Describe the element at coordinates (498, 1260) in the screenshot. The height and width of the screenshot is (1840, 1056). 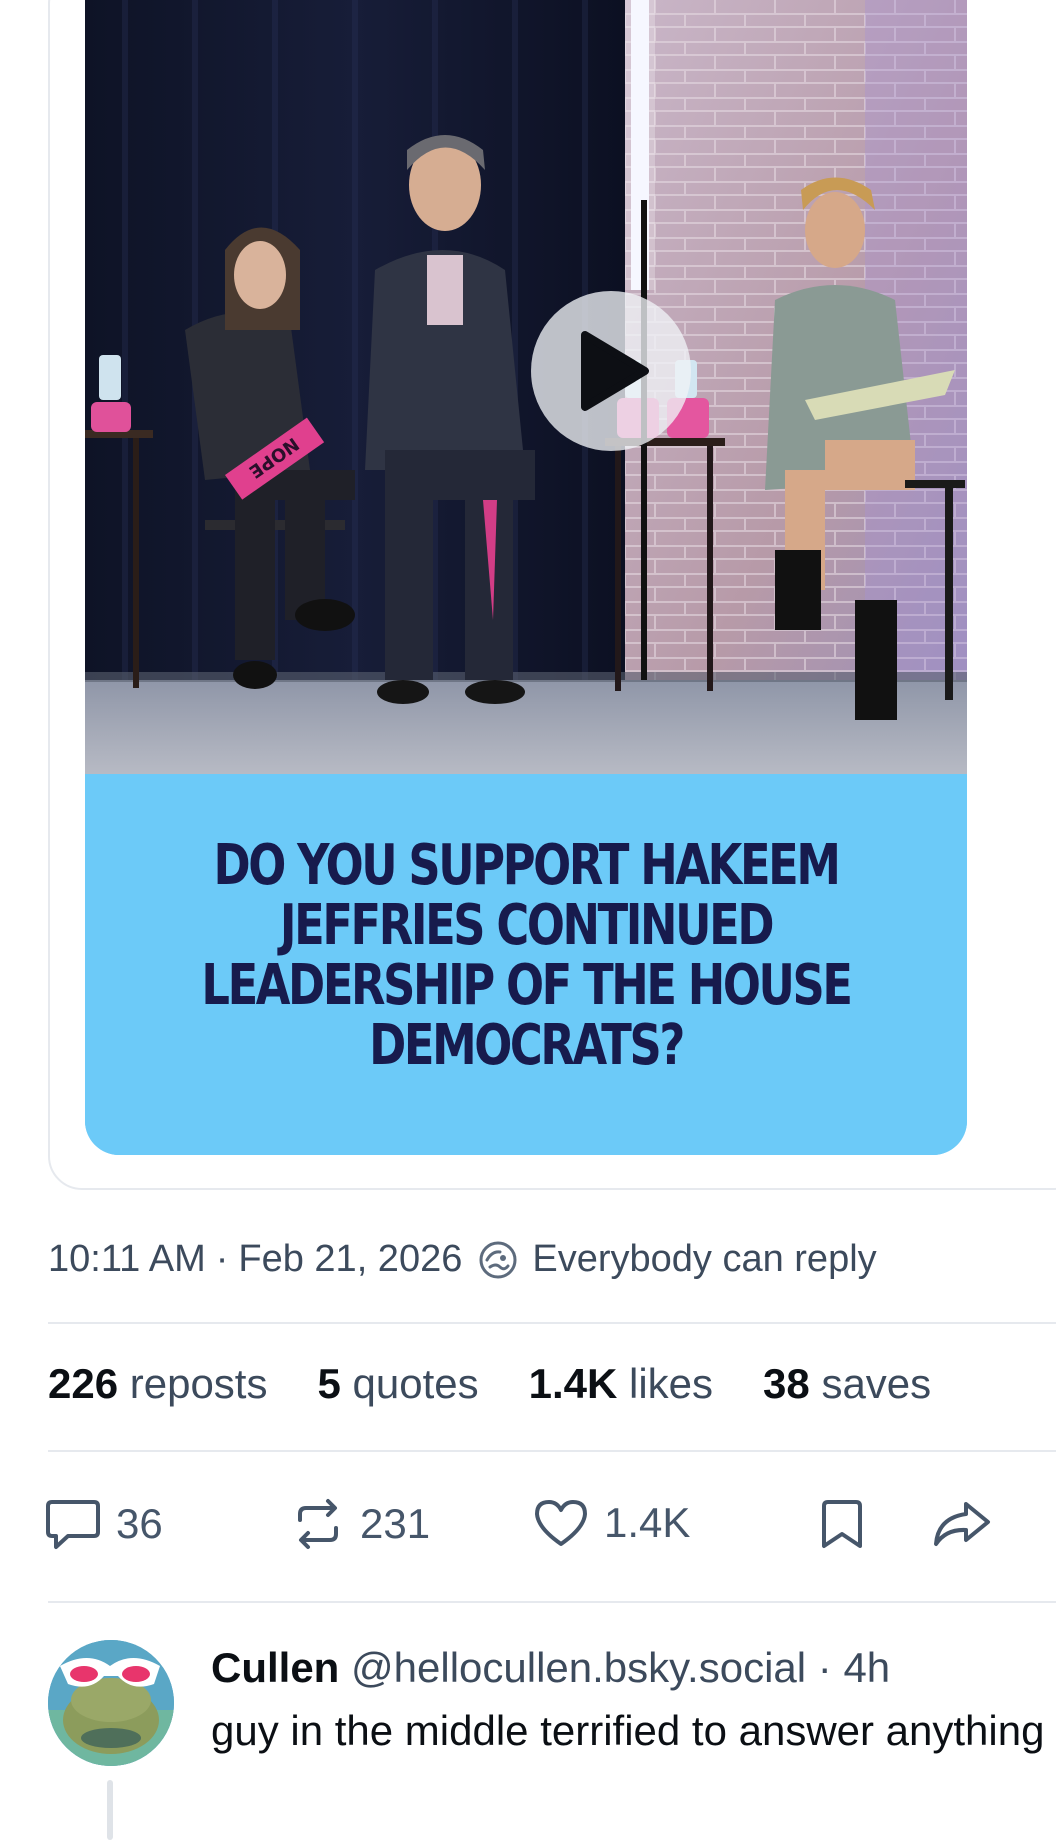
I see `reply-settings-icon` at that location.